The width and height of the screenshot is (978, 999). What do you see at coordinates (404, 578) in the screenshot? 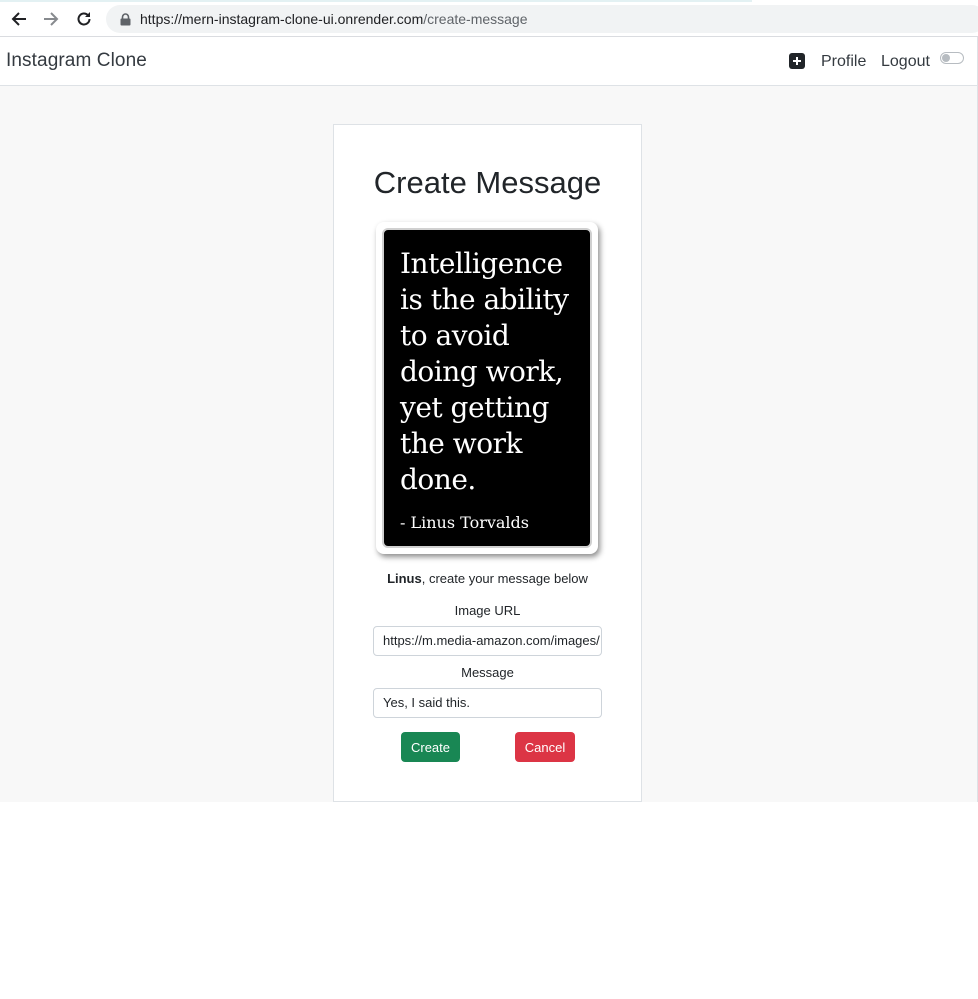
I see `username: Linus` at bounding box center [404, 578].